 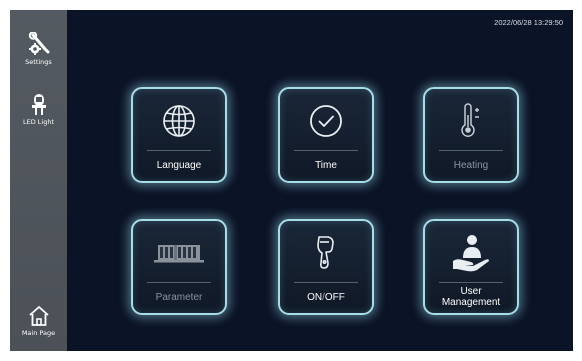 I want to click on parameter-label: Parameter, so click(x=179, y=297).